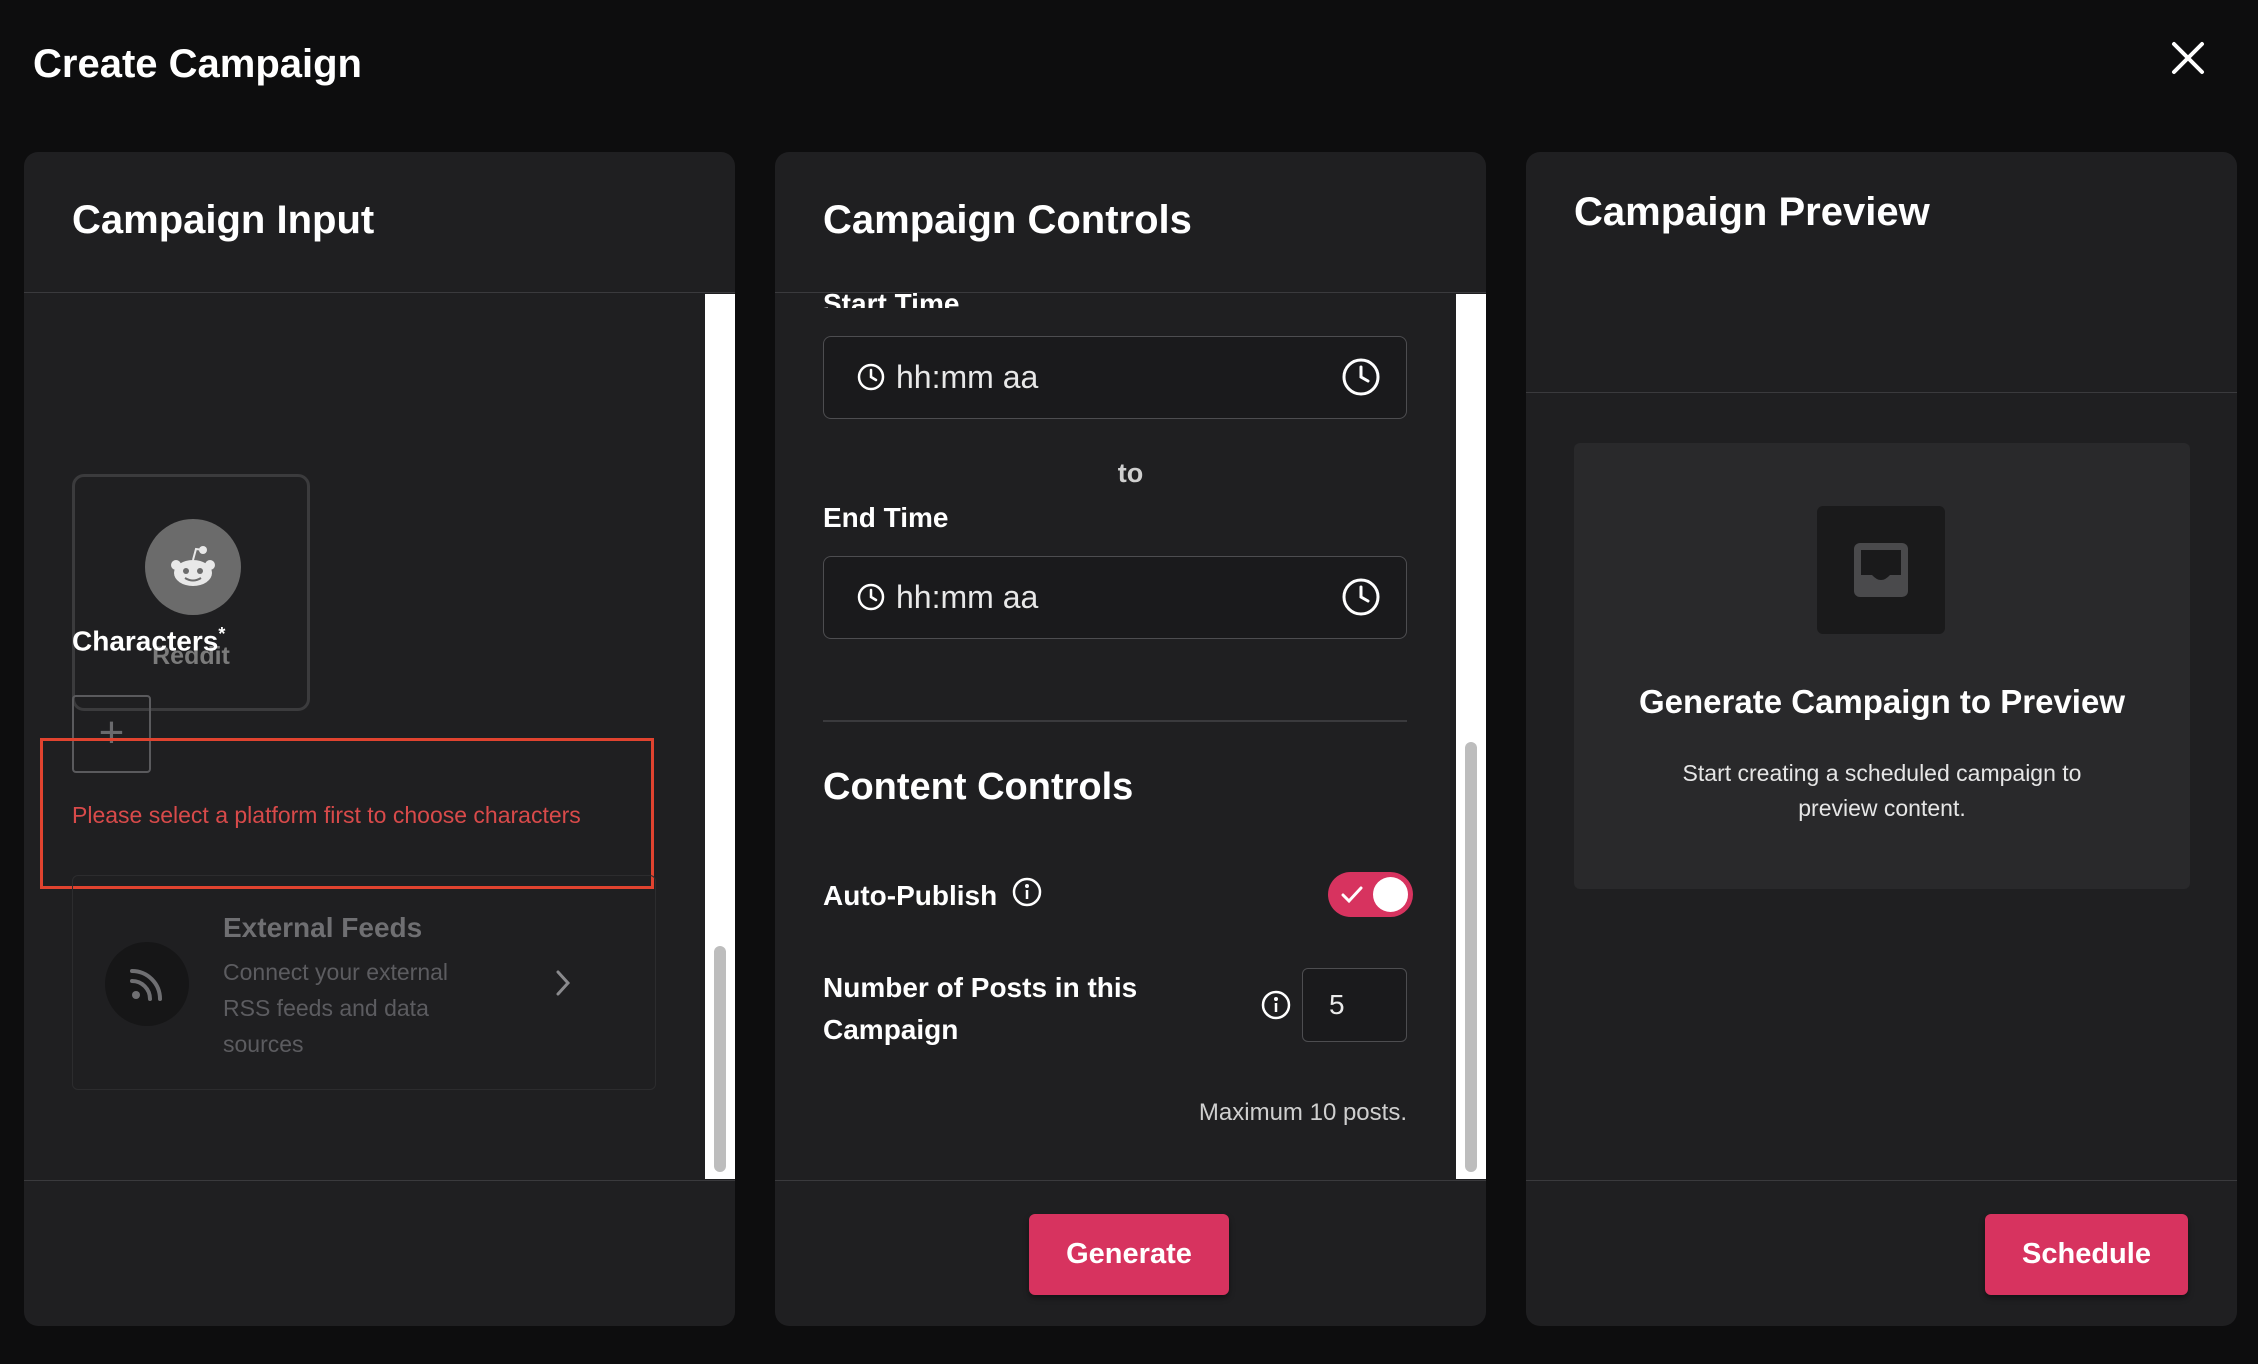  I want to click on panel-header: Campaign Input, so click(379, 222).